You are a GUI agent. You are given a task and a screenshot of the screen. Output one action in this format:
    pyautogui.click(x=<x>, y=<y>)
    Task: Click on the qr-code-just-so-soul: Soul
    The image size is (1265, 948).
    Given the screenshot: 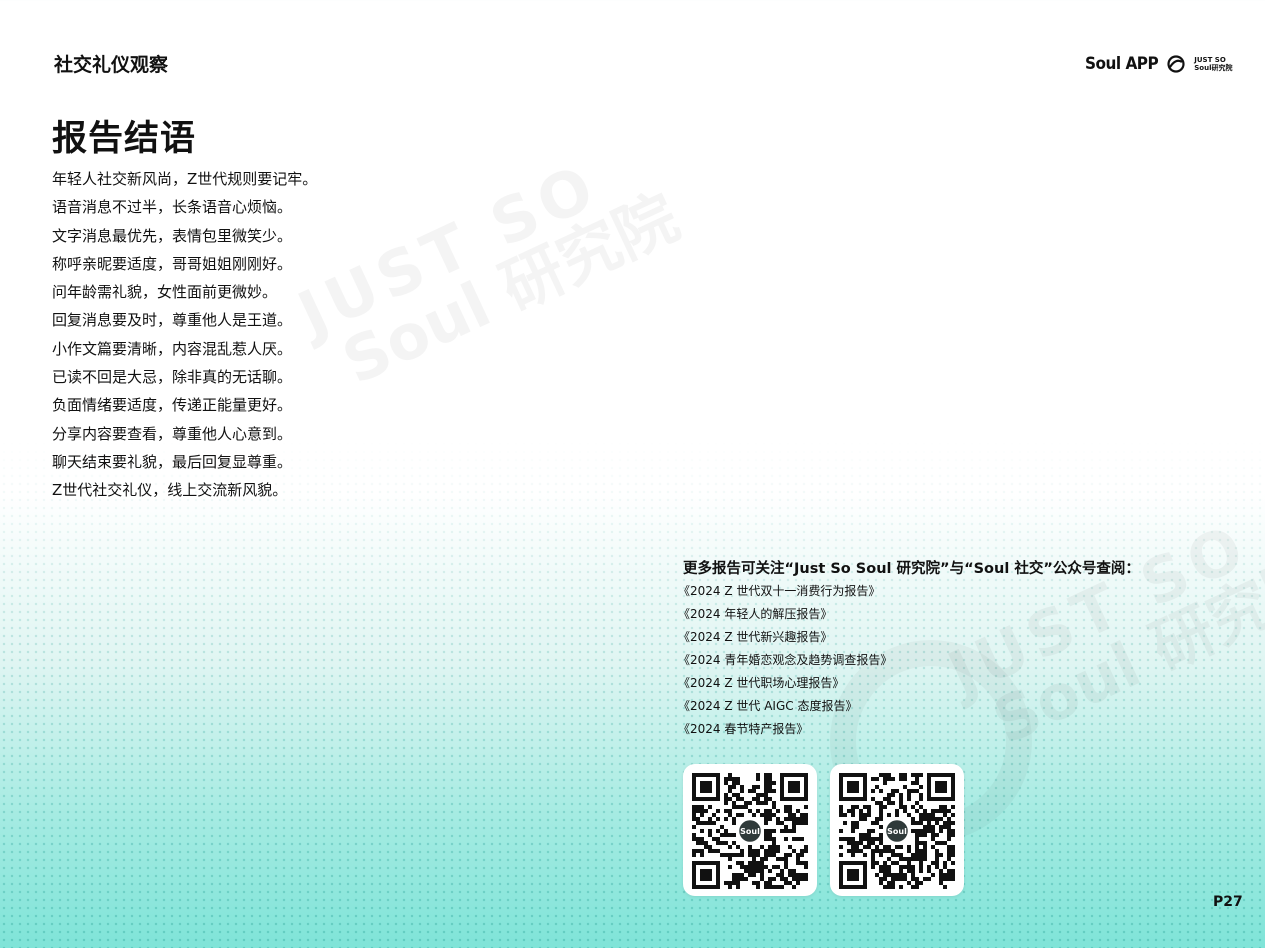 What is the action you would take?
    pyautogui.click(x=750, y=830)
    